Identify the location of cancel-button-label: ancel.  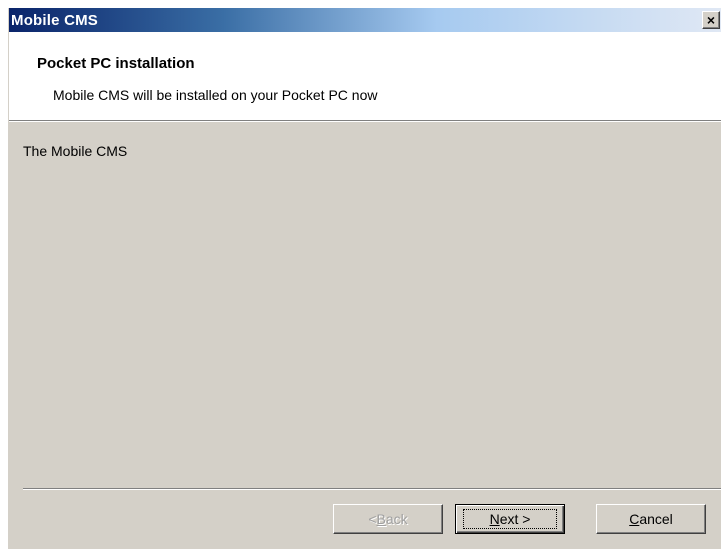
(656, 519).